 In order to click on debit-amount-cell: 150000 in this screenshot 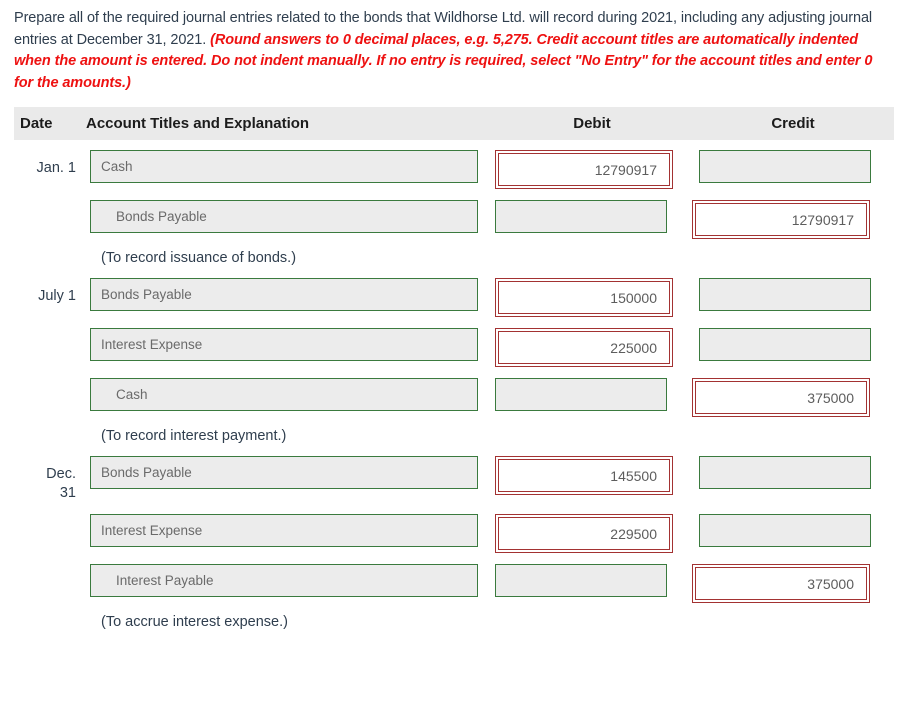, I will do `click(592, 297)`.